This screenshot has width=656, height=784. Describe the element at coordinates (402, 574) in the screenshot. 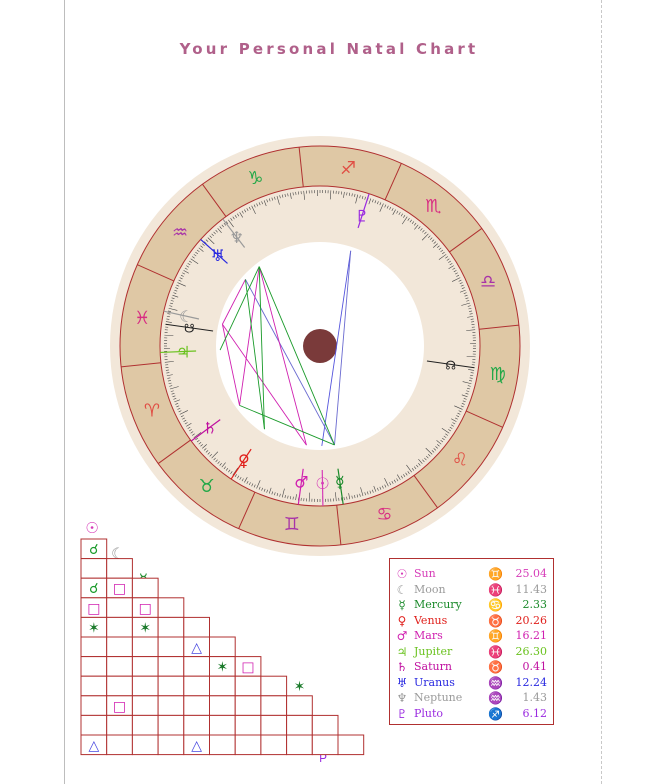

I see `legend-sun-icon: ☉` at that location.